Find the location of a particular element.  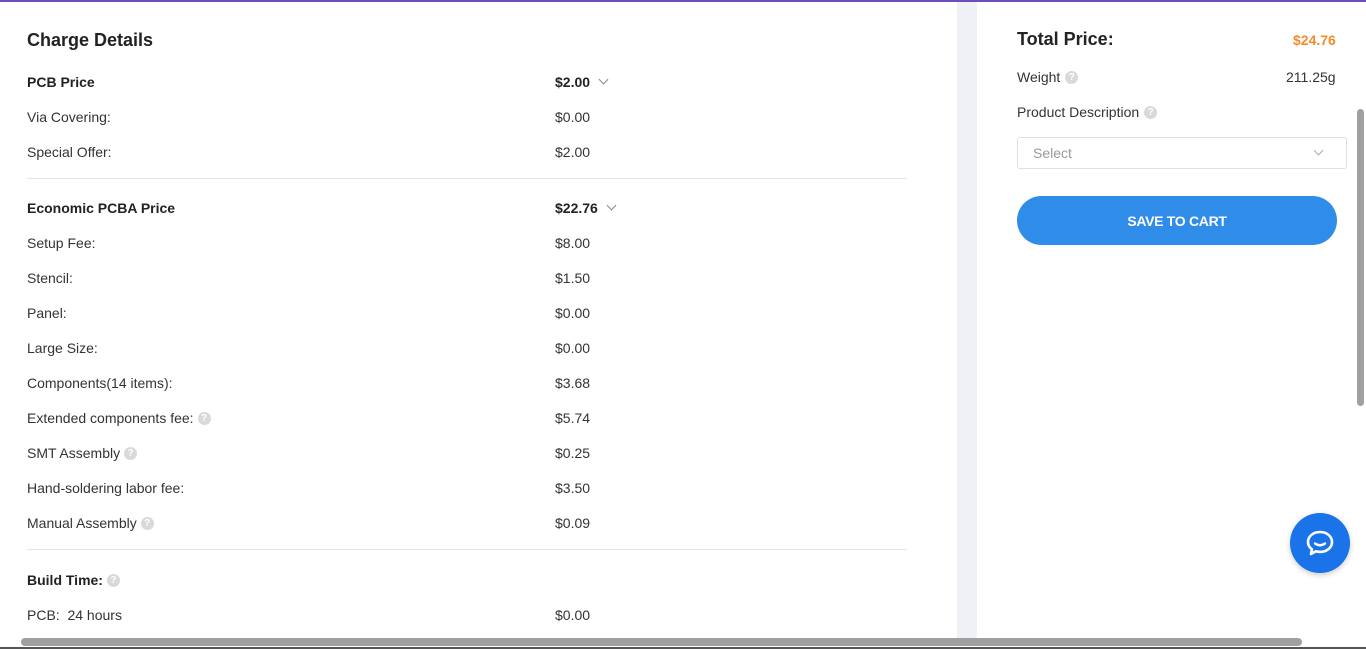

charge-row-stencil: Stencil: $1.50 is located at coordinates (467, 280).